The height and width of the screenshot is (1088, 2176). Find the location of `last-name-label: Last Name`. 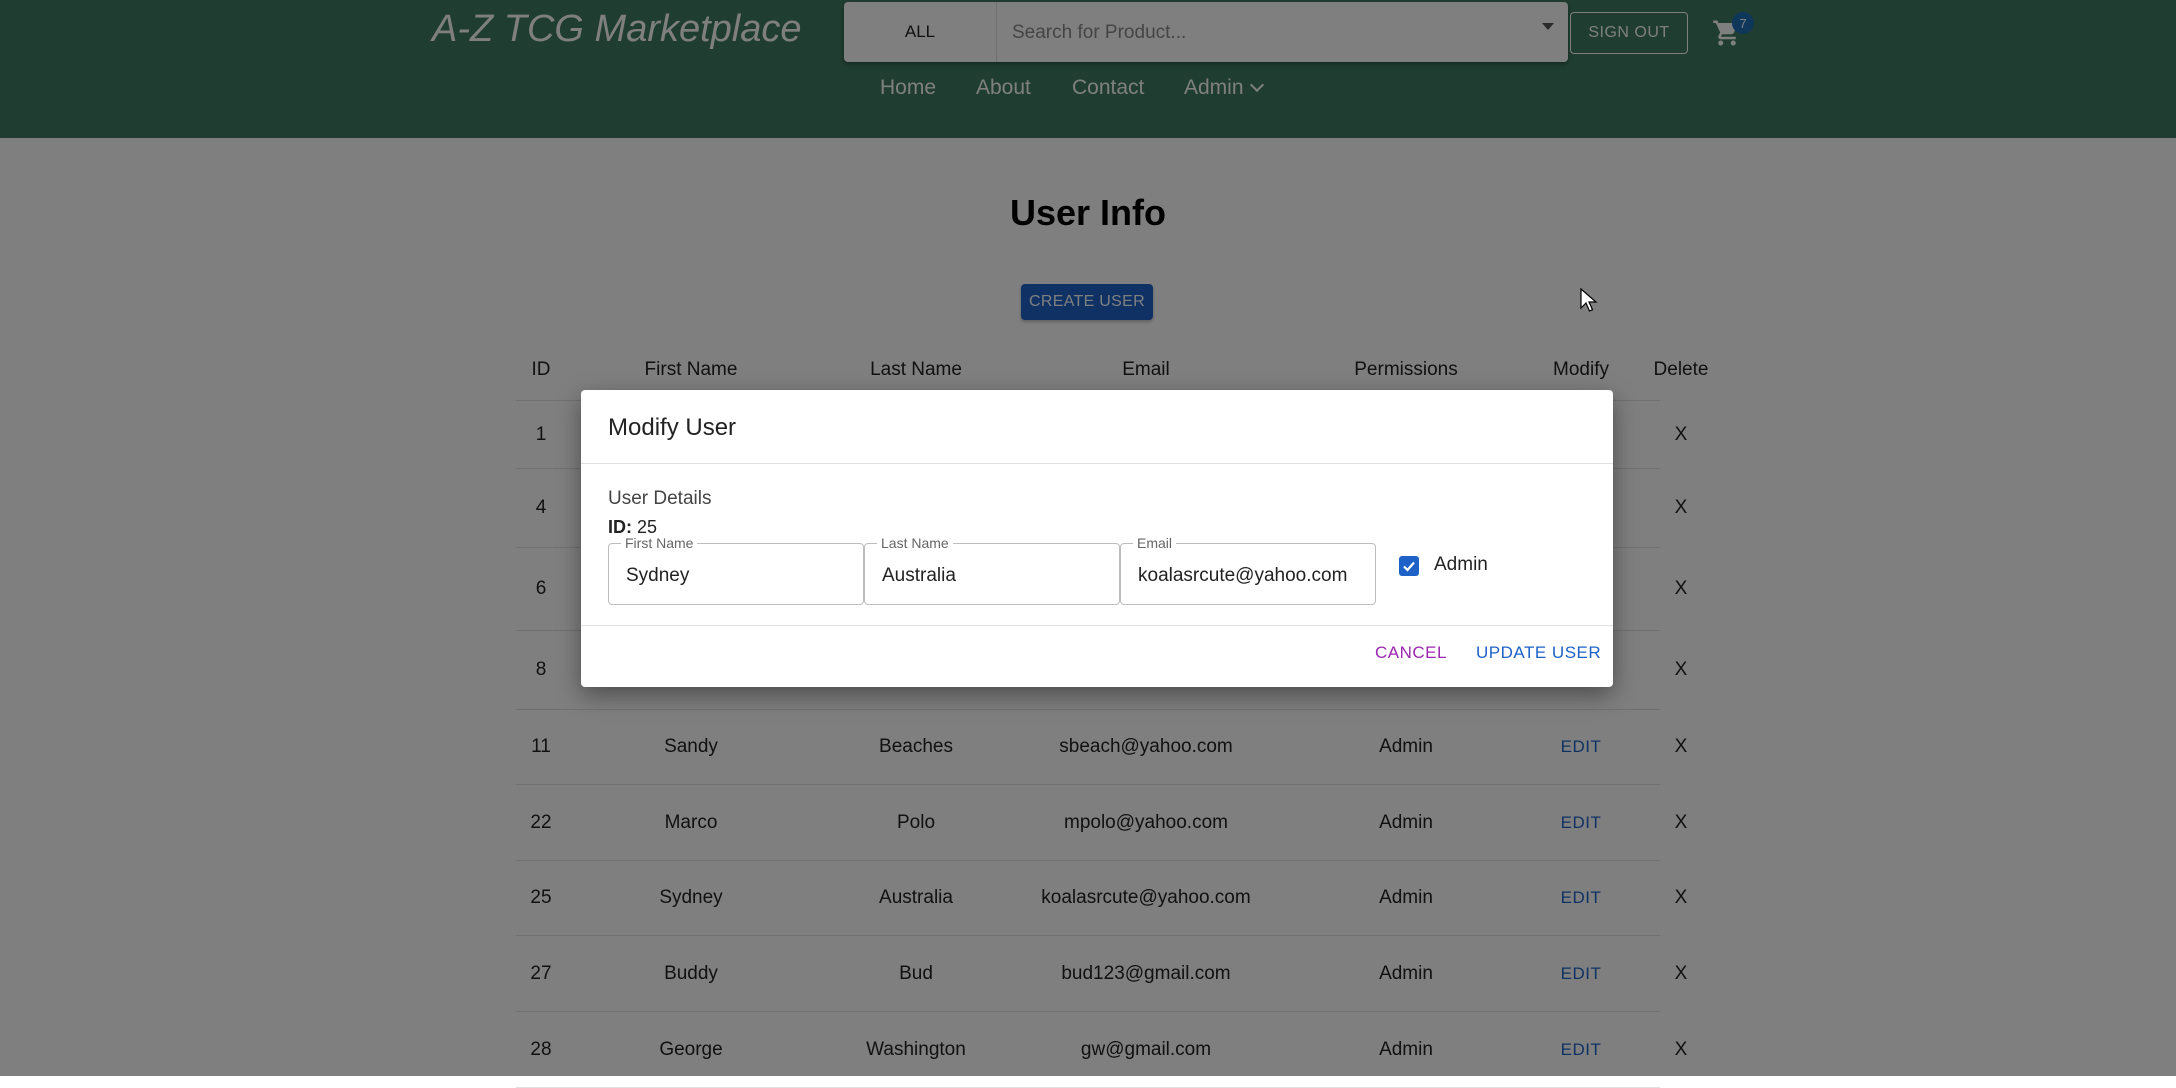

last-name-label: Last Name is located at coordinates (915, 543).